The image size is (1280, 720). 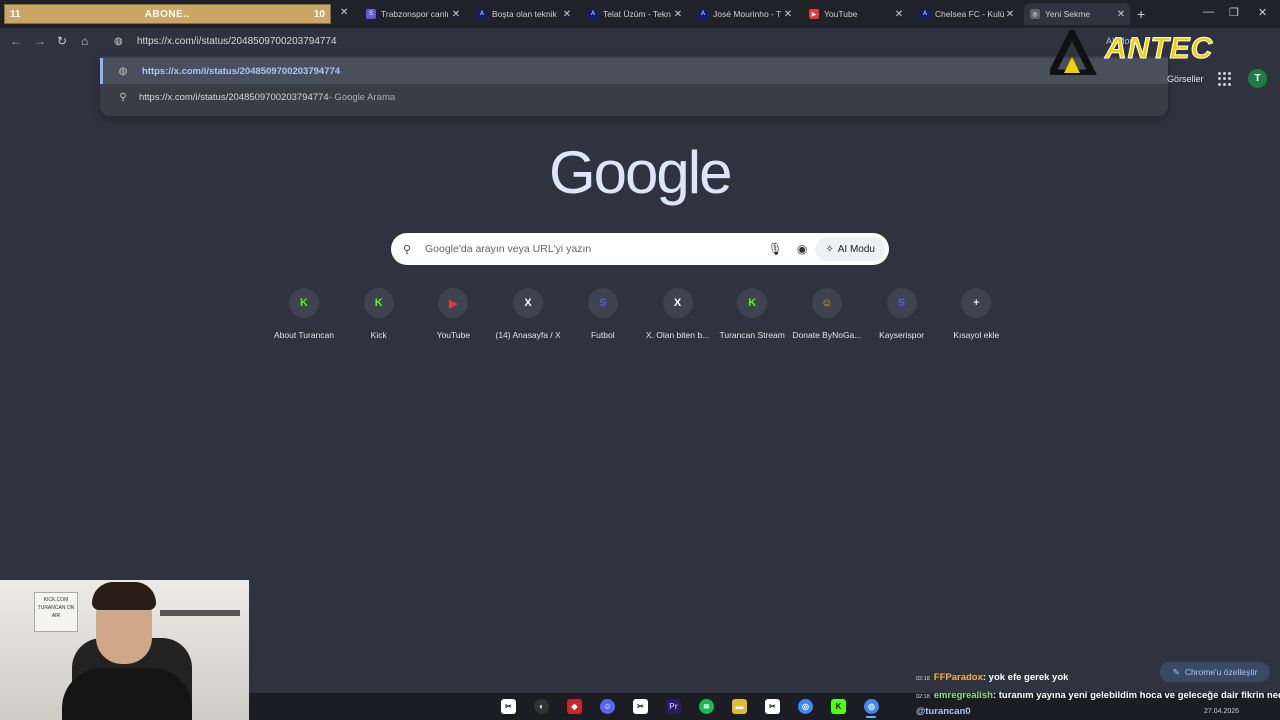 What do you see at coordinates (362, 97) in the screenshot?
I see `suggestion-suffix: - Google Arama` at bounding box center [362, 97].